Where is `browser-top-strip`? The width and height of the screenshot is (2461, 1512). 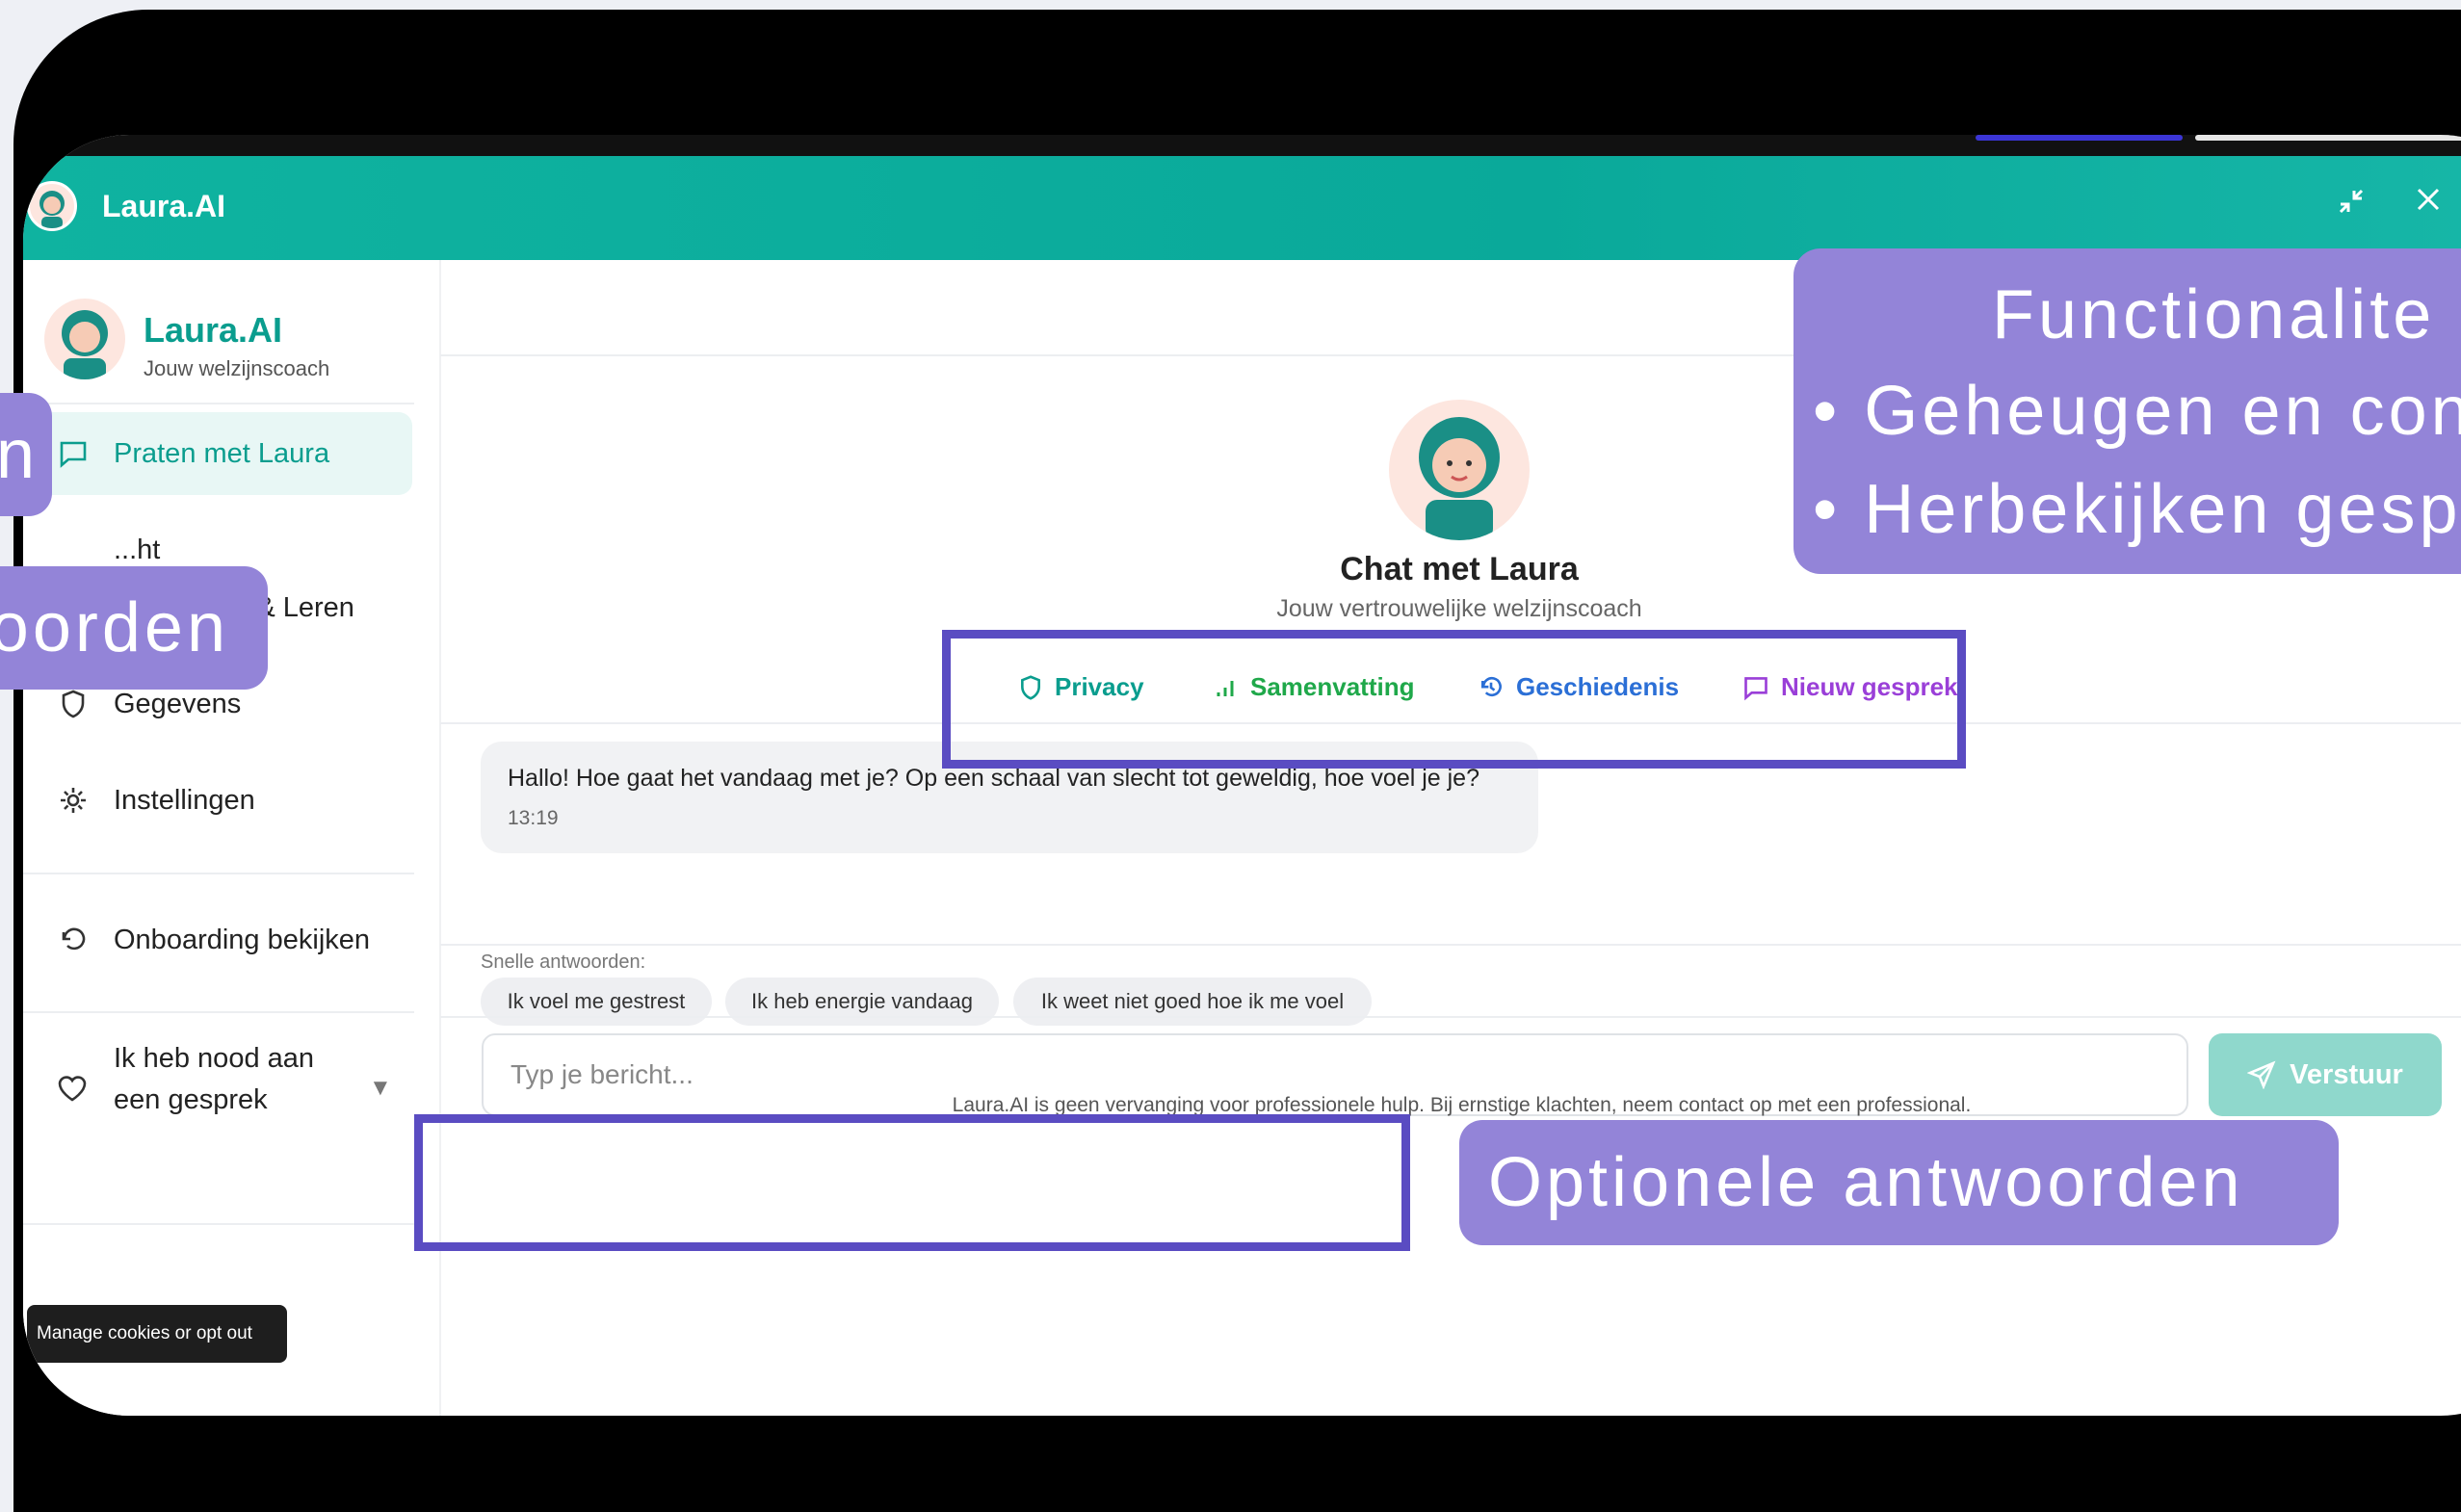
browser-top-strip is located at coordinates (1242, 146).